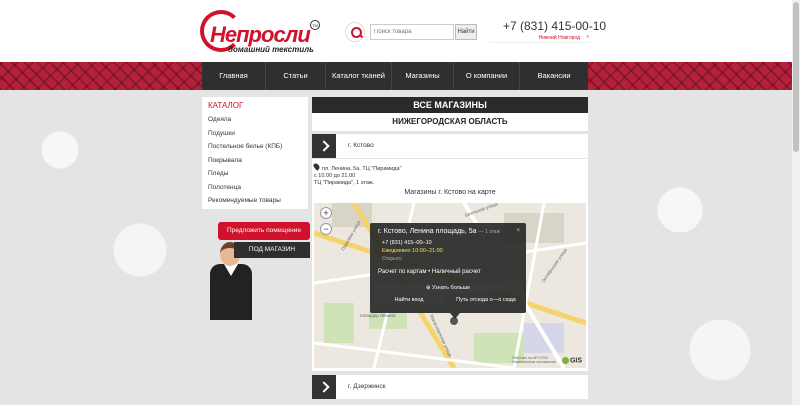  What do you see at coordinates (423, 76) in the screenshot?
I see `nav-item-stores: Магазины` at bounding box center [423, 76].